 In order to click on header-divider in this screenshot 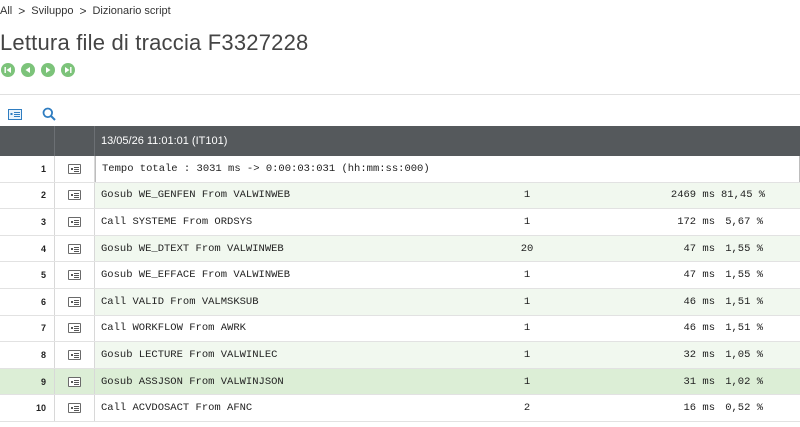, I will do `click(400, 94)`.